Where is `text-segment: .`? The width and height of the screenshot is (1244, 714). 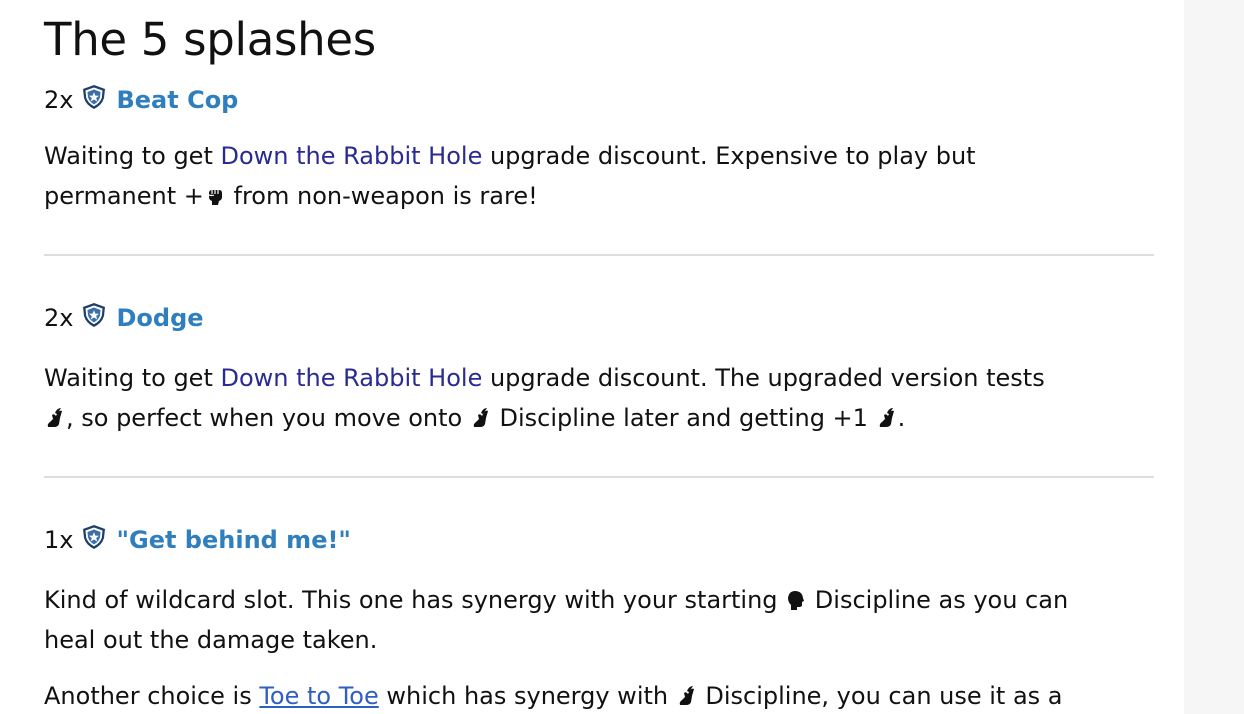 text-segment: . is located at coordinates (901, 418).